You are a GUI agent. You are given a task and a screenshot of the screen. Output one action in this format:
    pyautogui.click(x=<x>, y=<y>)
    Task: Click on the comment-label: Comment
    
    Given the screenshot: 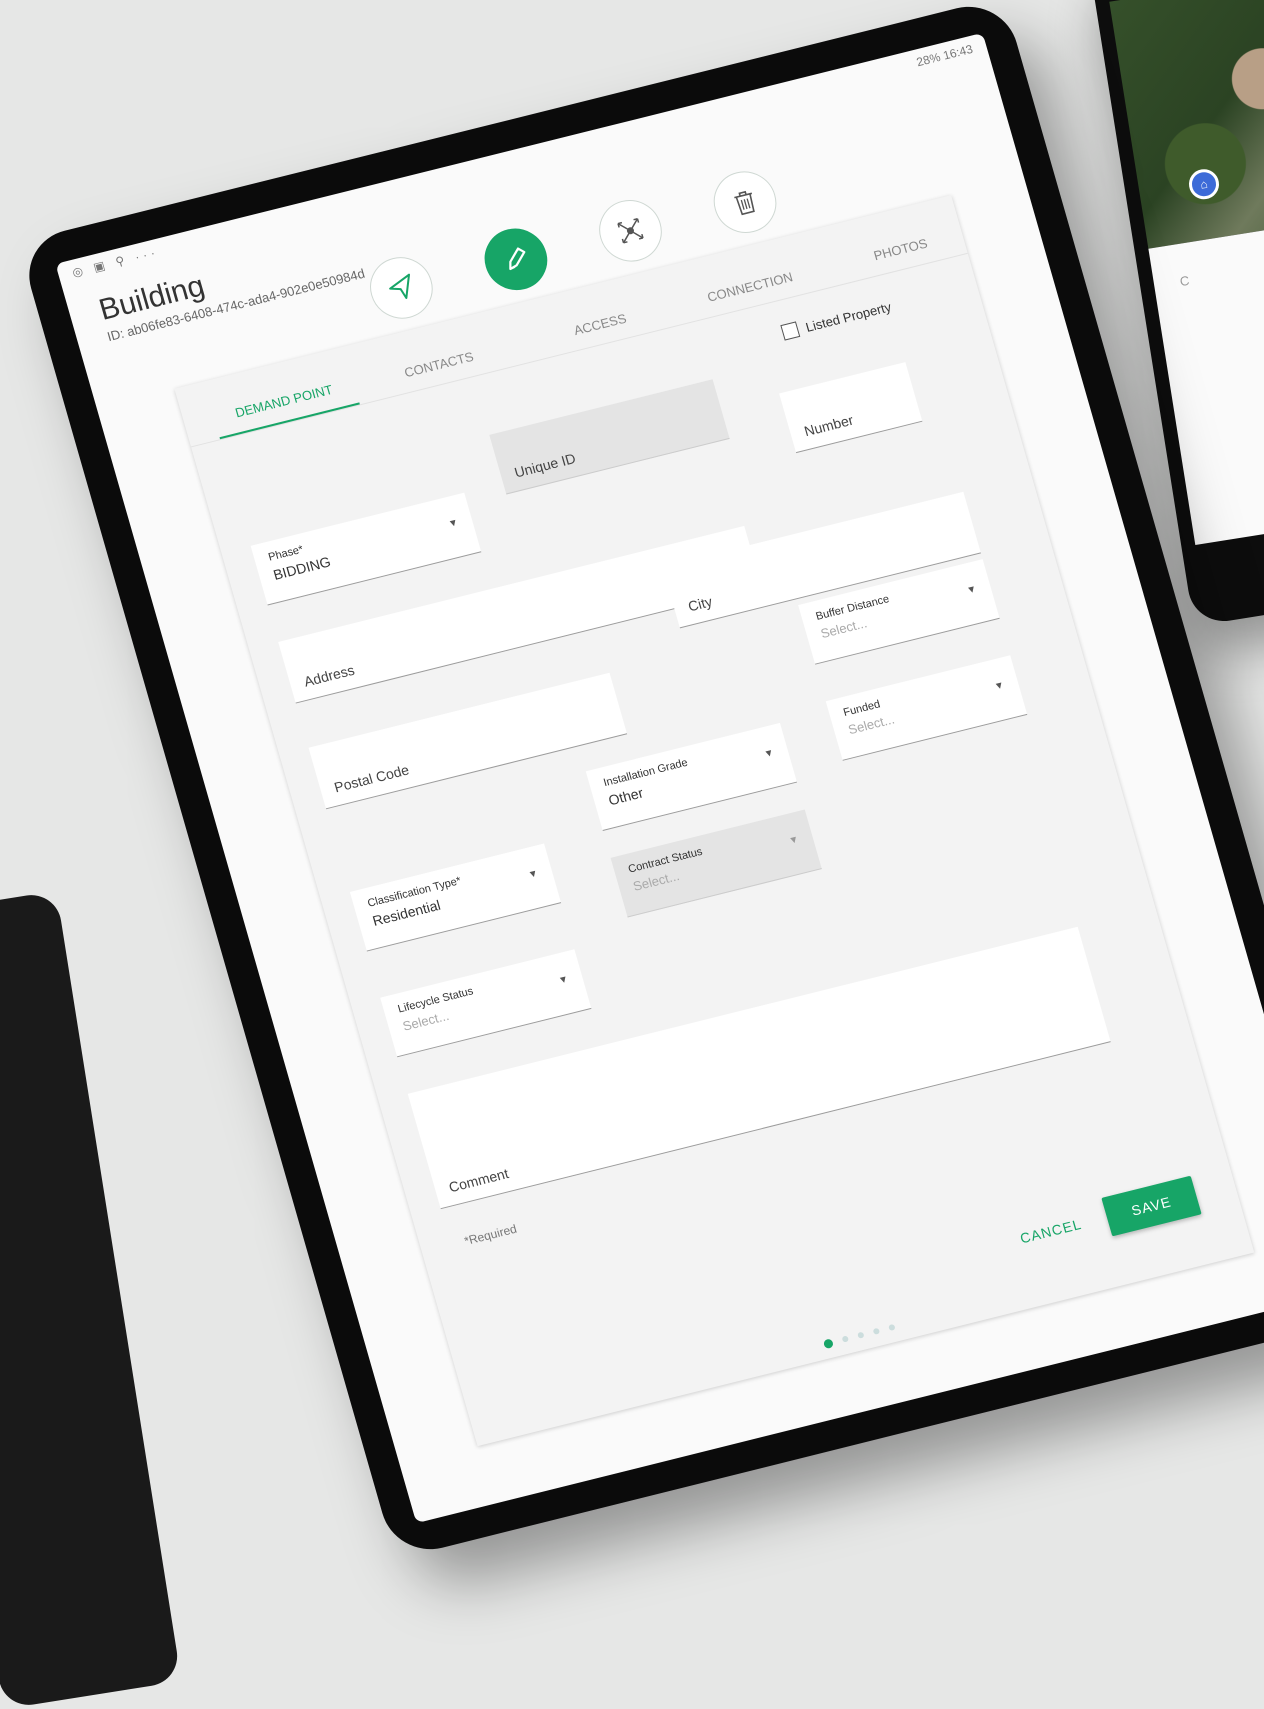 What is the action you would take?
    pyautogui.click(x=478, y=1180)
    